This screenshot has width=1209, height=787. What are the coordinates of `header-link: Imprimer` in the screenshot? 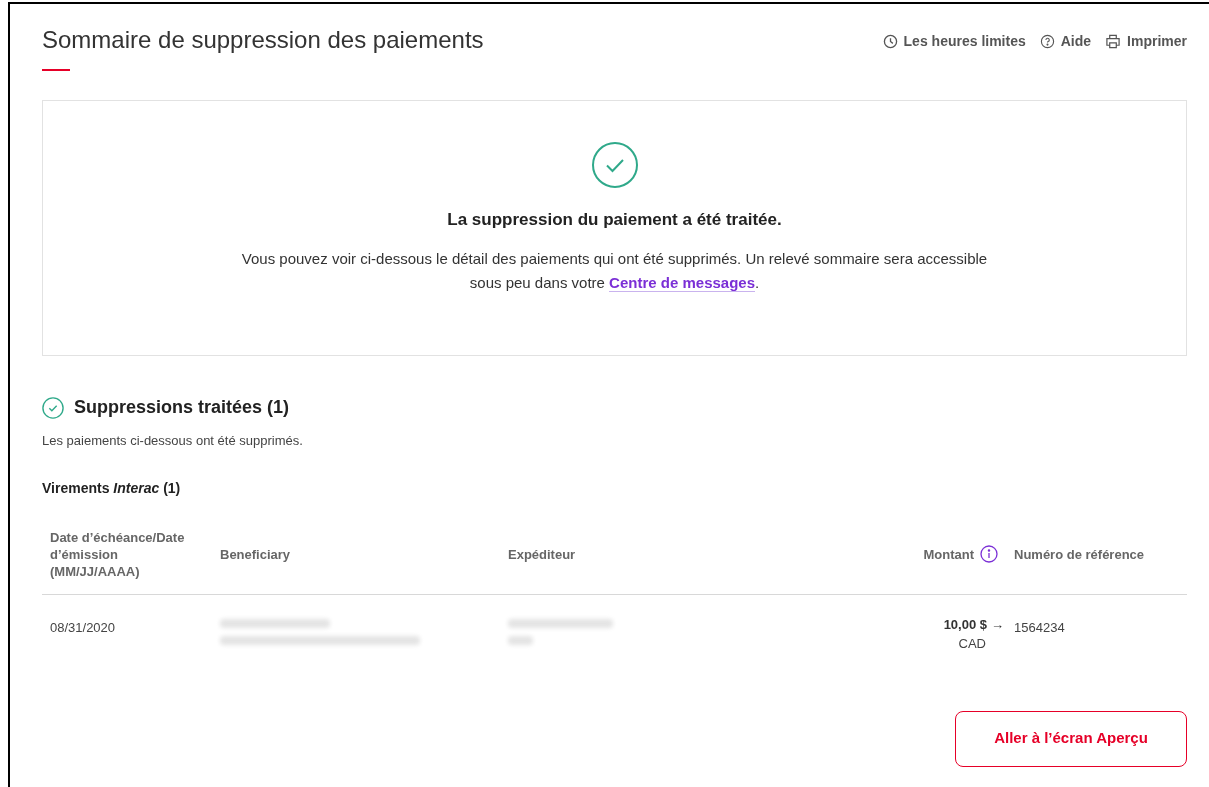 It's located at (1146, 41).